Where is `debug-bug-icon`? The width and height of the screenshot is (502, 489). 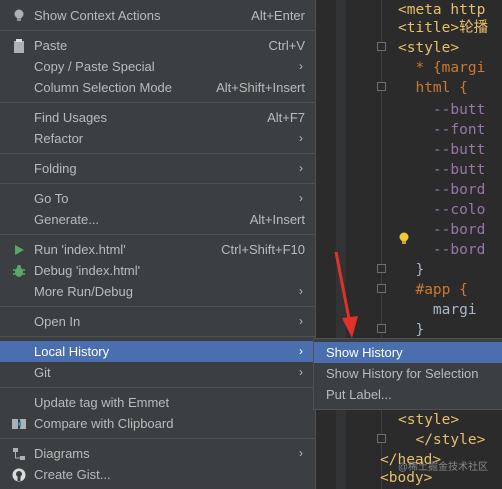
debug-bug-icon is located at coordinates (19, 271).